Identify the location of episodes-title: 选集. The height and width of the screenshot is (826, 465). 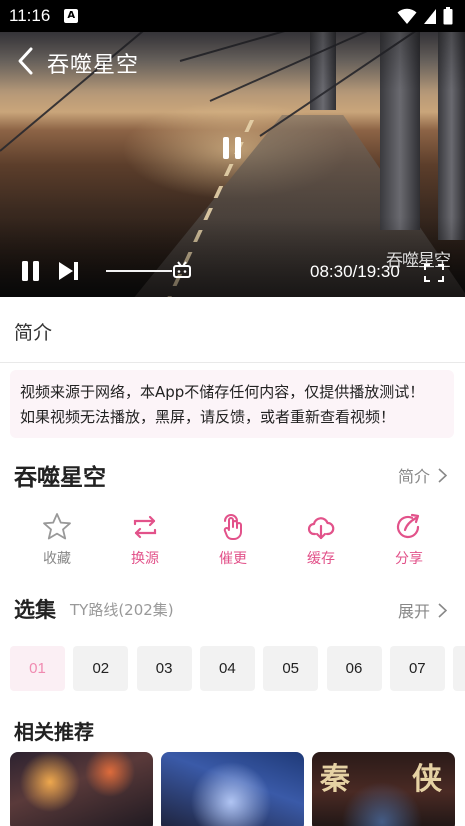
(35, 610).